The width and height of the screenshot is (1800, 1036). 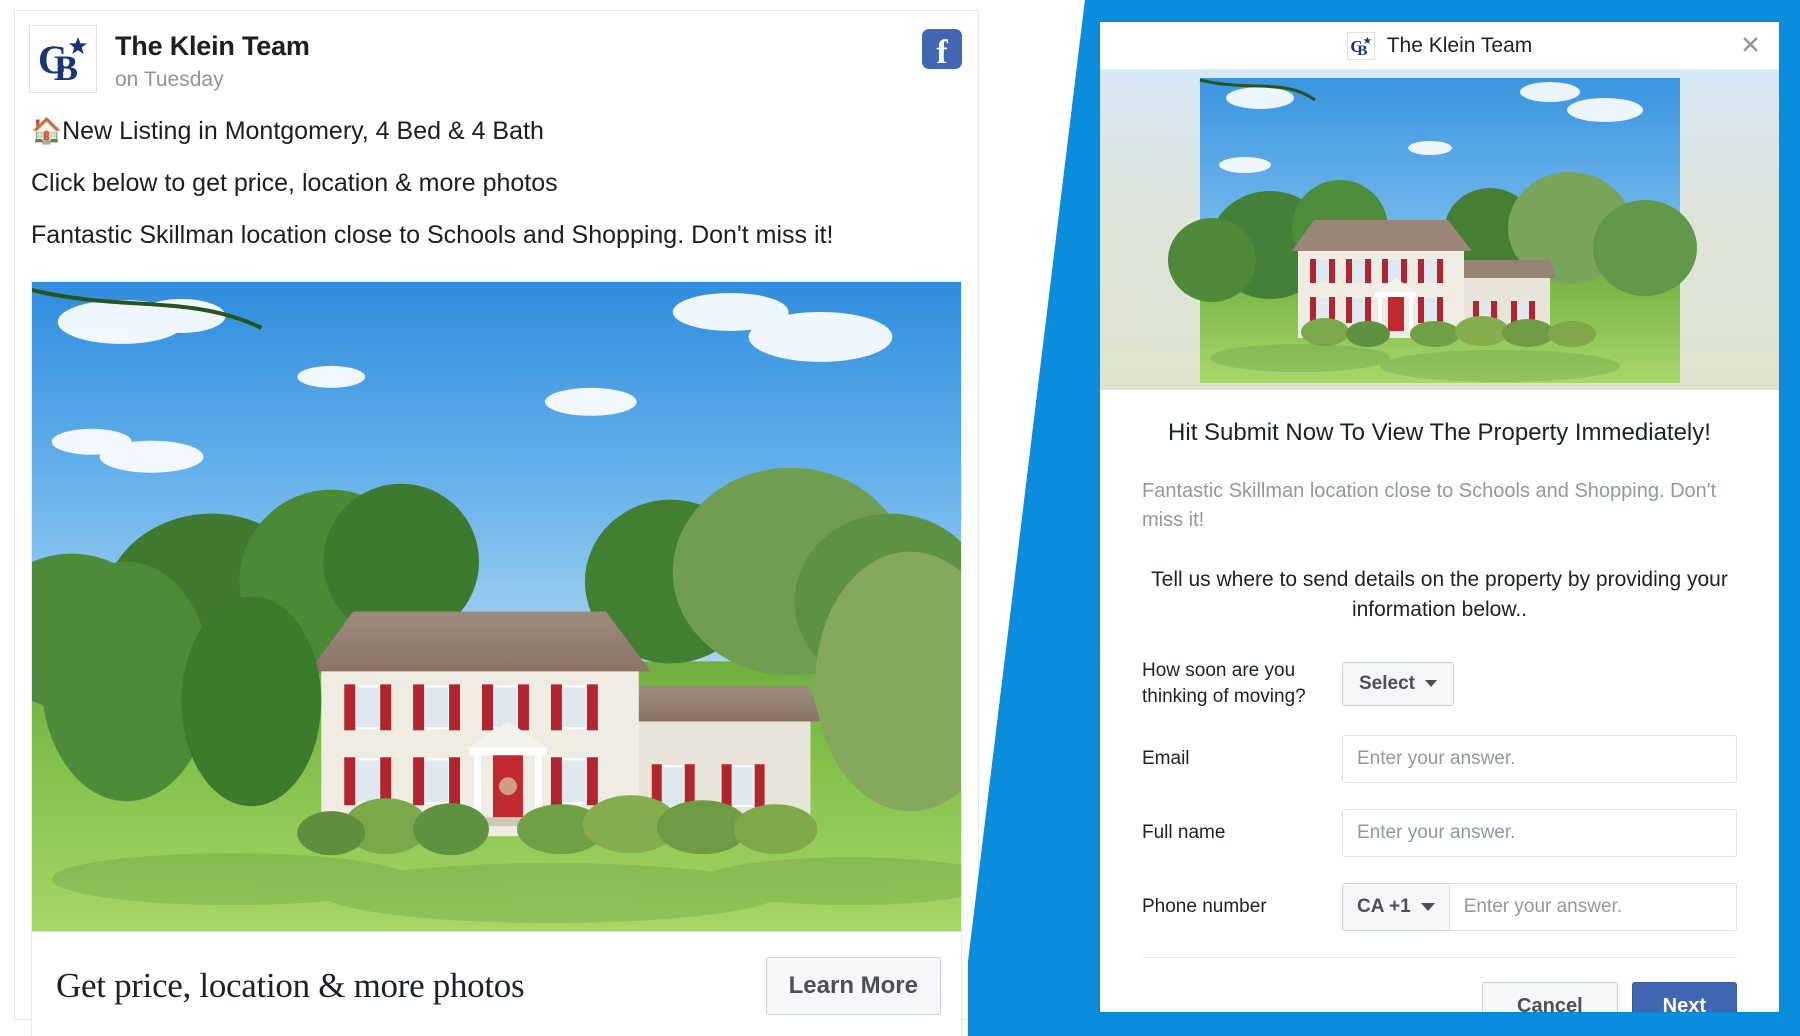 What do you see at coordinates (1539, 833) in the screenshot?
I see `full-name-field` at bounding box center [1539, 833].